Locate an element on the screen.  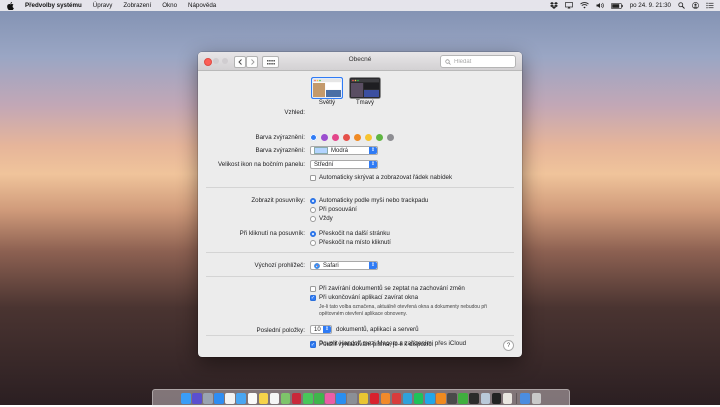
zoom-window-button is located at coordinates (225, 61).